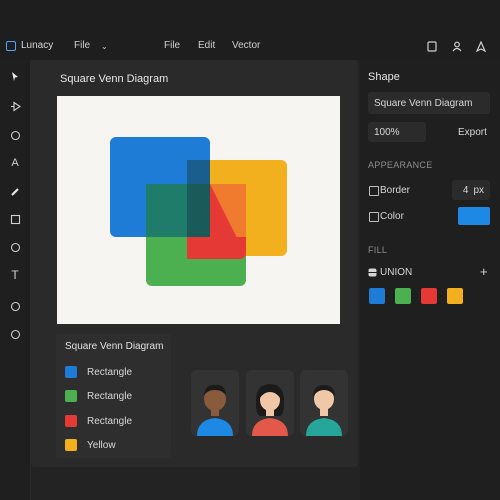  I want to click on rectangle-icon, so click(15, 219).